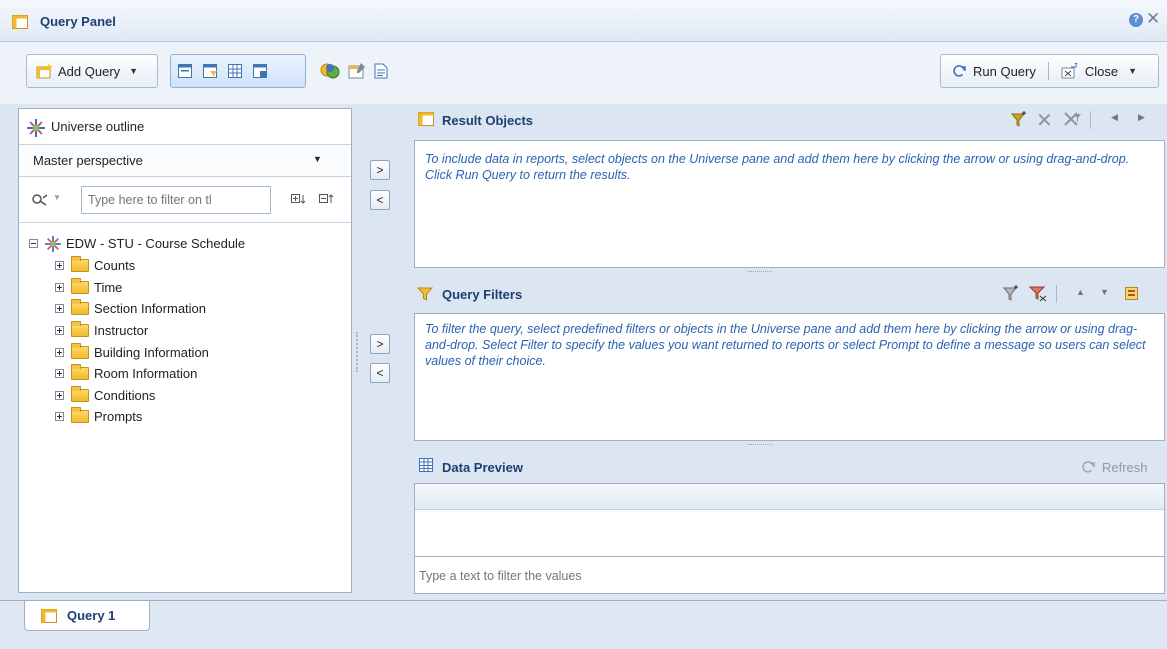  I want to click on add-filter-button: >, so click(380, 344).